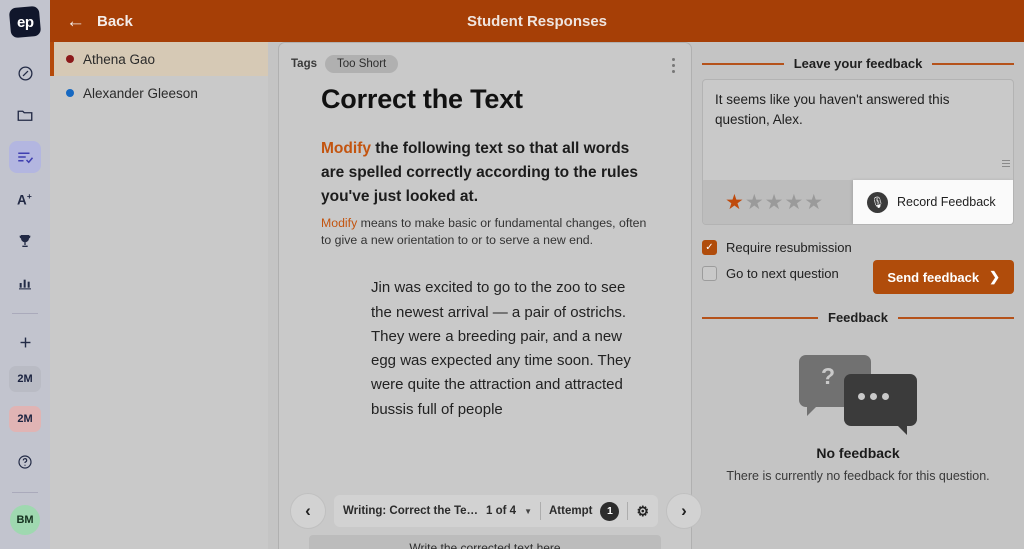 This screenshot has width=1024, height=549. Describe the element at coordinates (339, 223) in the screenshot. I see `definition-keyword: Modify` at that location.